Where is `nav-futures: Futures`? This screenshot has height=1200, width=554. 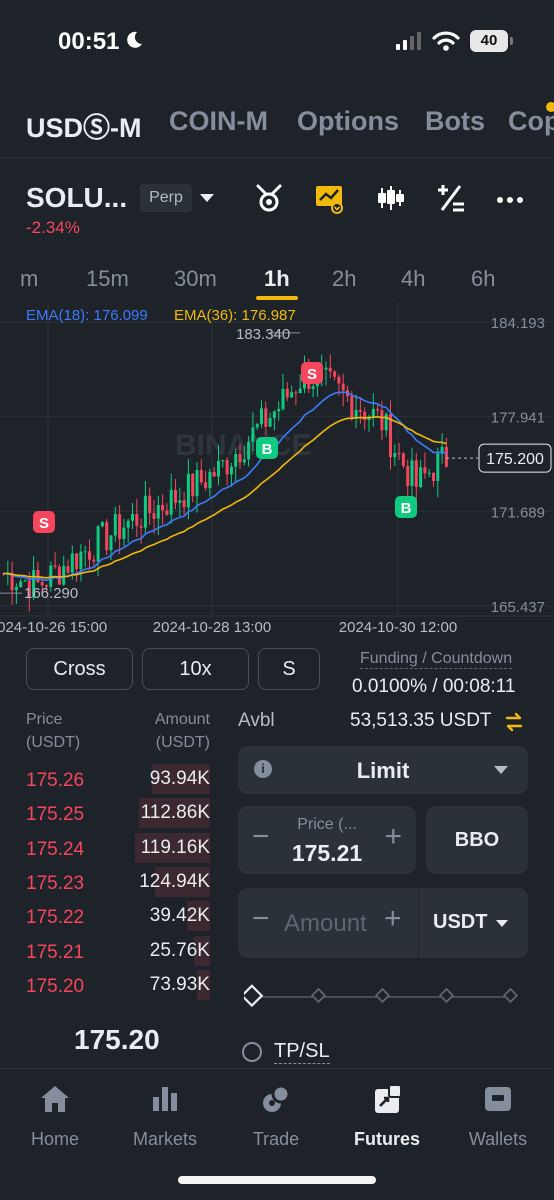
nav-futures: Futures is located at coordinates (387, 1116).